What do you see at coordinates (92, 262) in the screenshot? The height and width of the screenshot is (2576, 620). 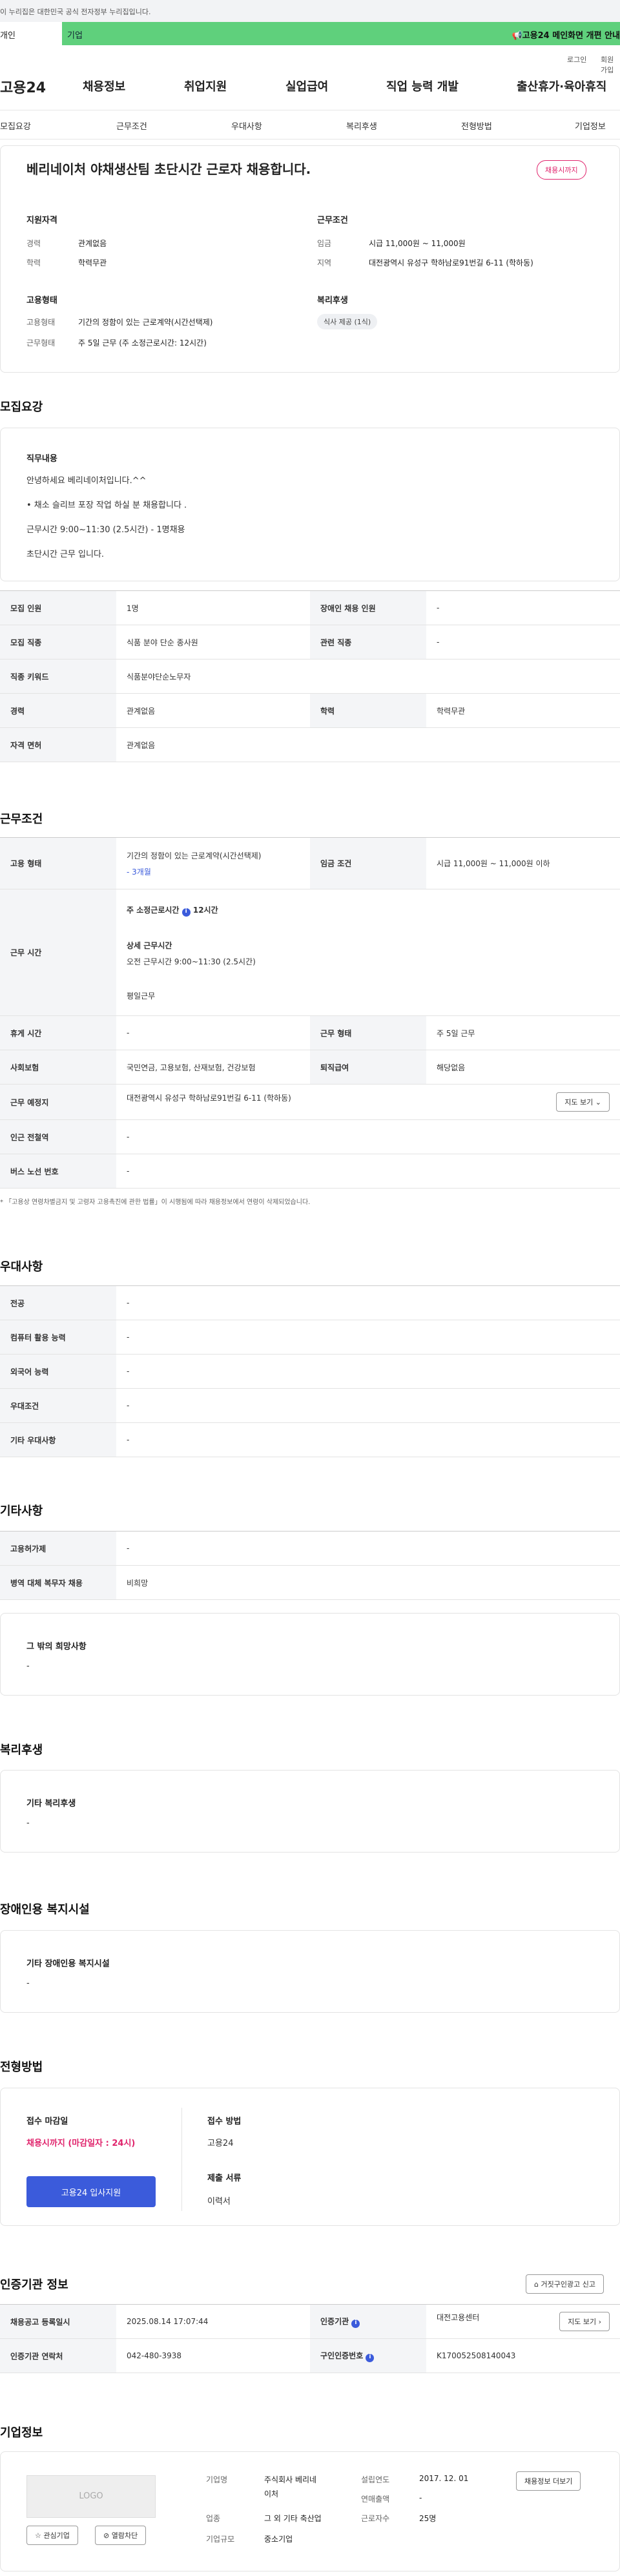 I see `qual-education-value: 학력무관` at bounding box center [92, 262].